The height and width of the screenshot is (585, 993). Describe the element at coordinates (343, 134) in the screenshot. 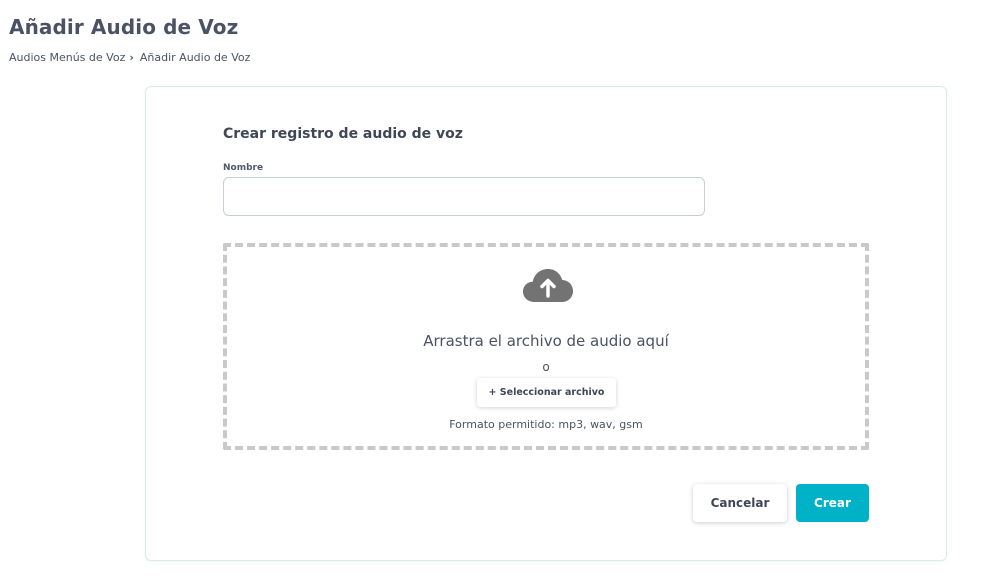

I see `form-title: Crear registro de audio de voz` at that location.